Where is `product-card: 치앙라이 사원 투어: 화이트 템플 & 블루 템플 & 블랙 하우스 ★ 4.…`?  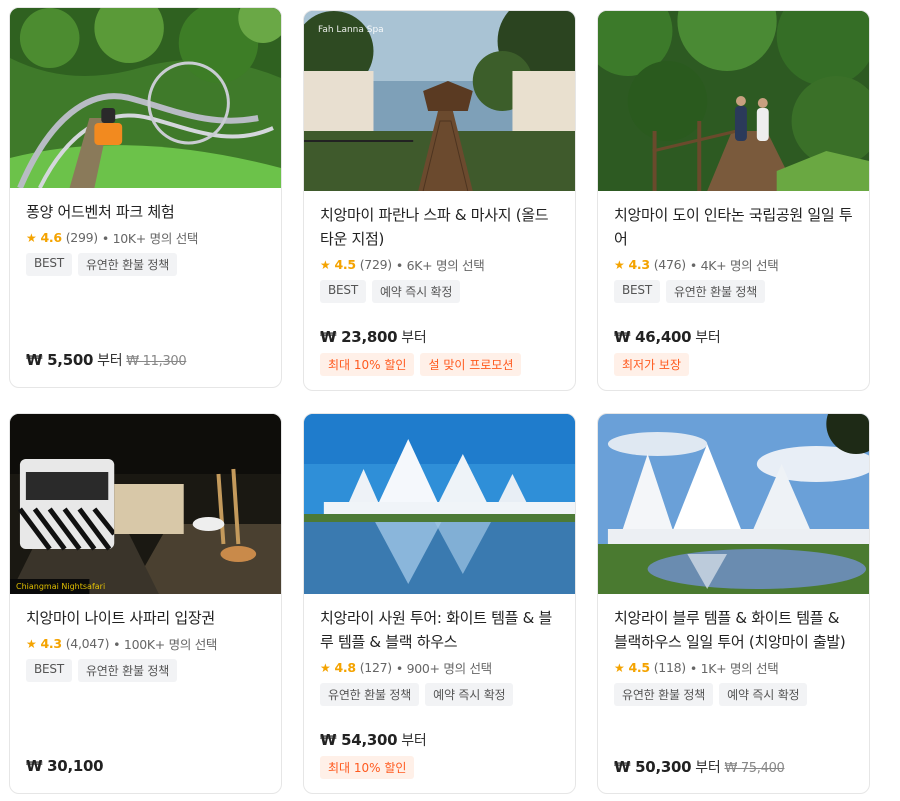 product-card: 치앙라이 사원 투어: 화이트 템플 & 블루 템플 & 블랙 하우스 ★ 4.… is located at coordinates (439, 603).